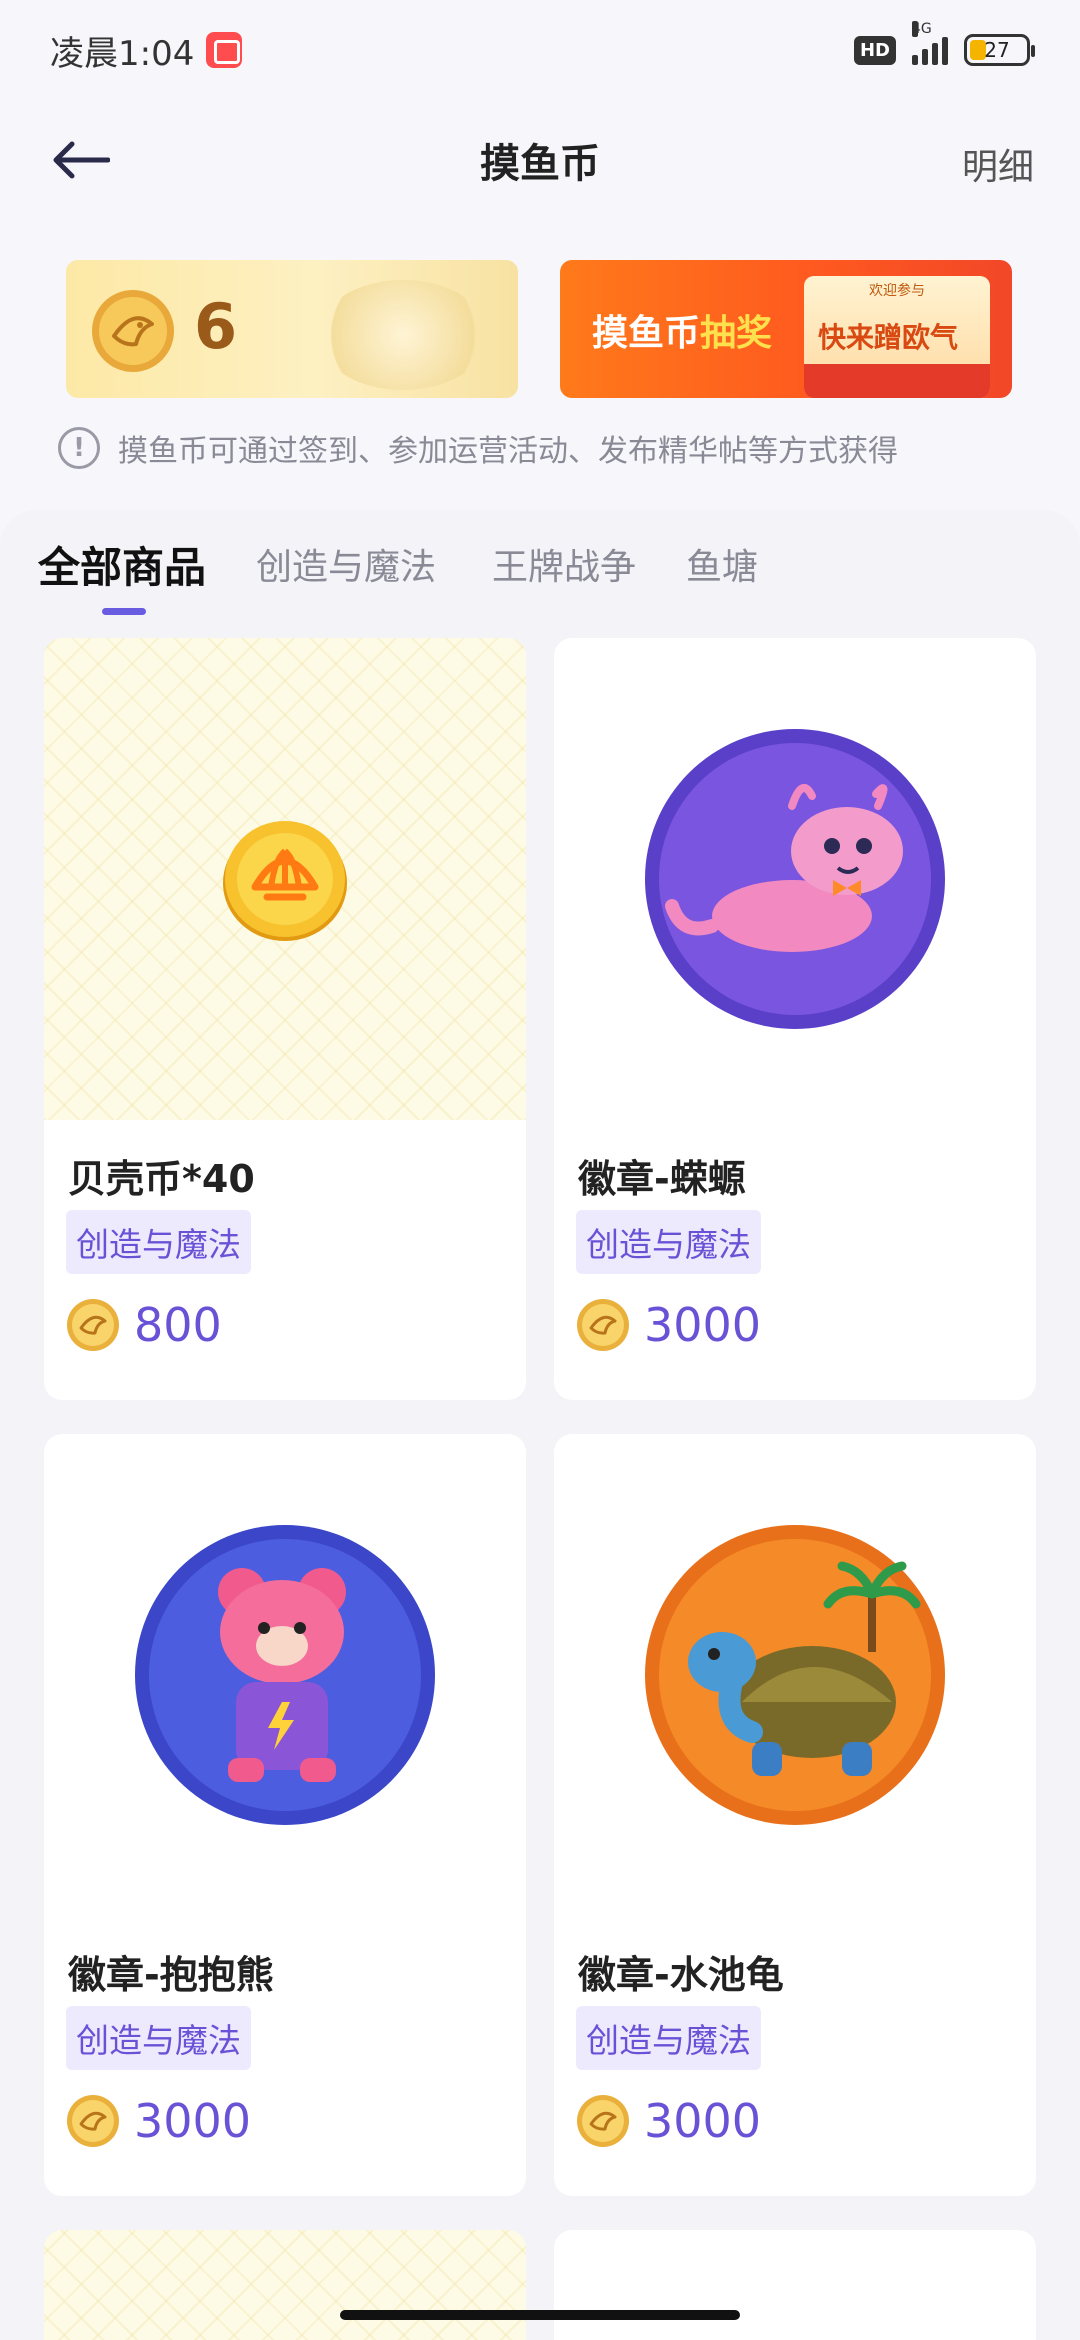  I want to click on top-bar: 摸鱼币 明细, so click(540, 160).